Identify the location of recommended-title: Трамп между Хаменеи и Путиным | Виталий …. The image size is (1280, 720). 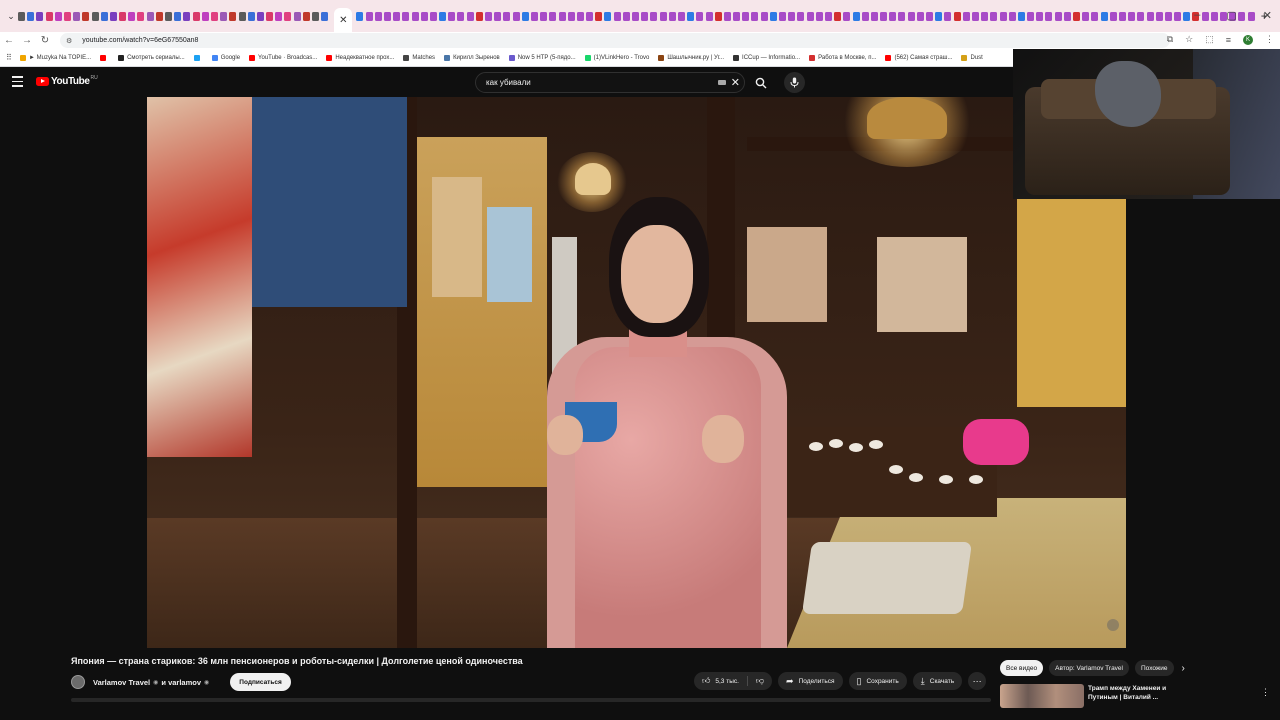
(1138, 696).